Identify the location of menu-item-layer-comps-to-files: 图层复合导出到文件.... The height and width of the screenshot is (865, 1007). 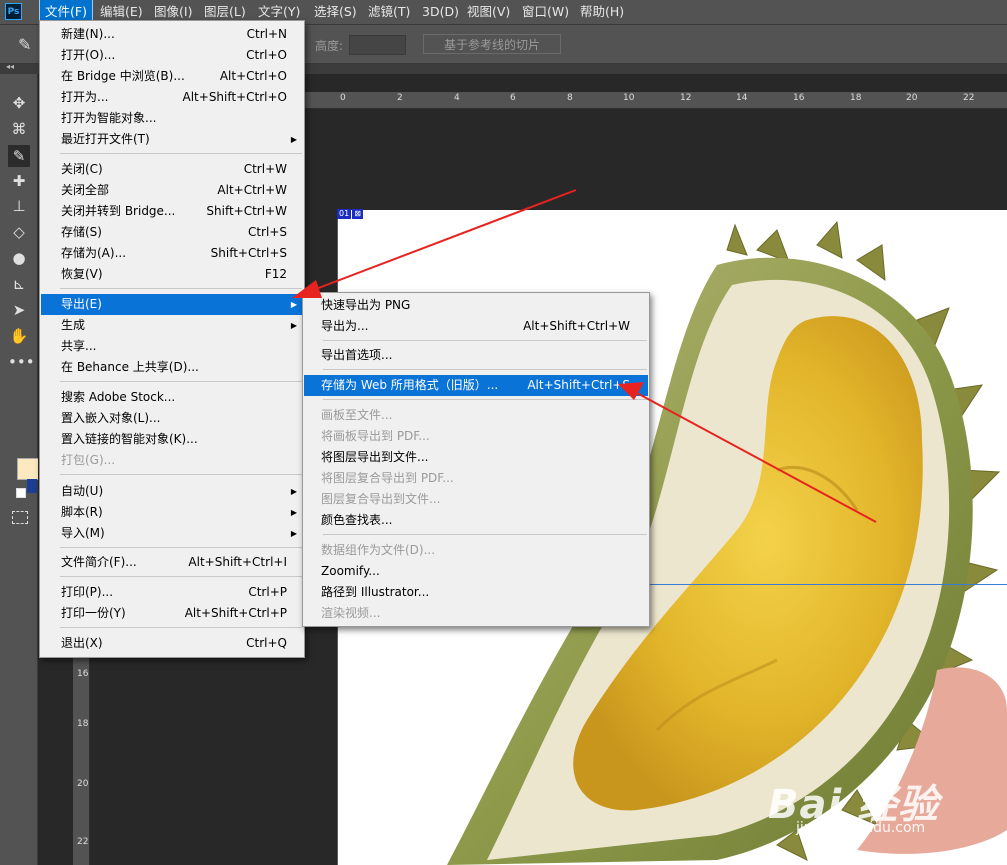
(476, 499).